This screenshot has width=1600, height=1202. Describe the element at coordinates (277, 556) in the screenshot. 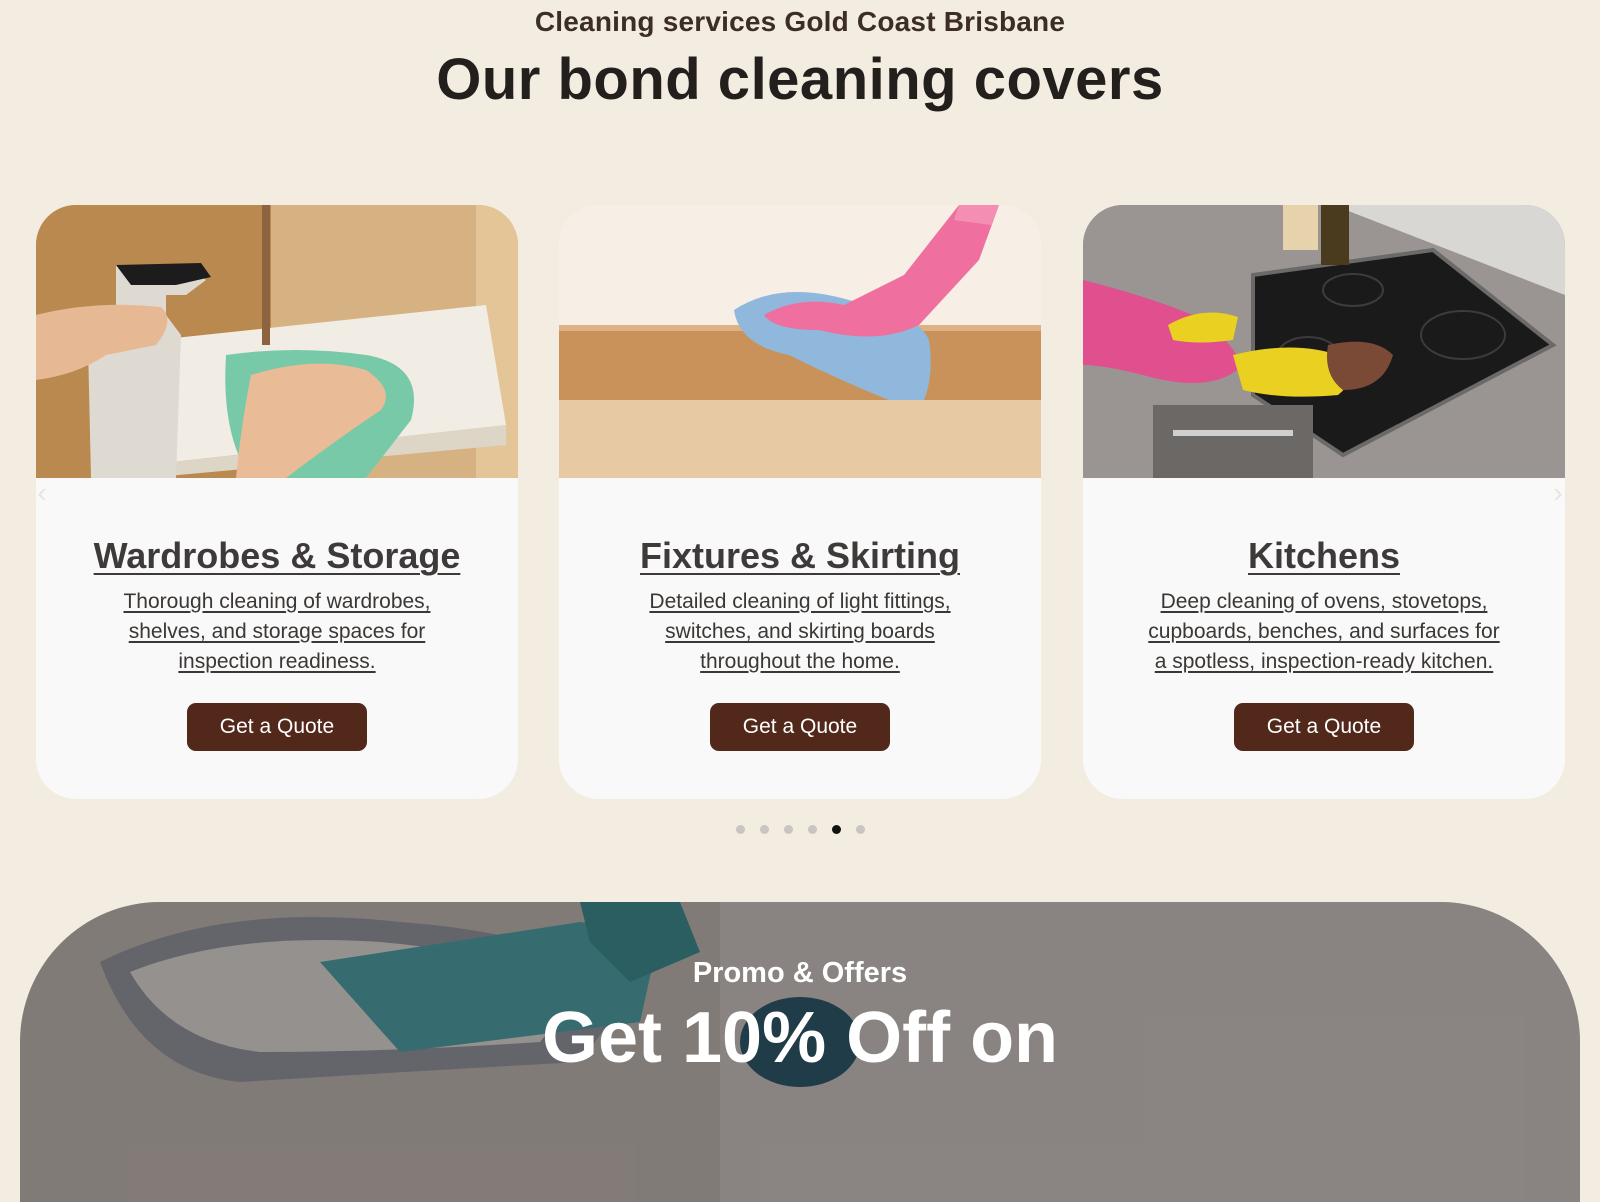

I see `card-title: Wardrobes & Storage` at that location.